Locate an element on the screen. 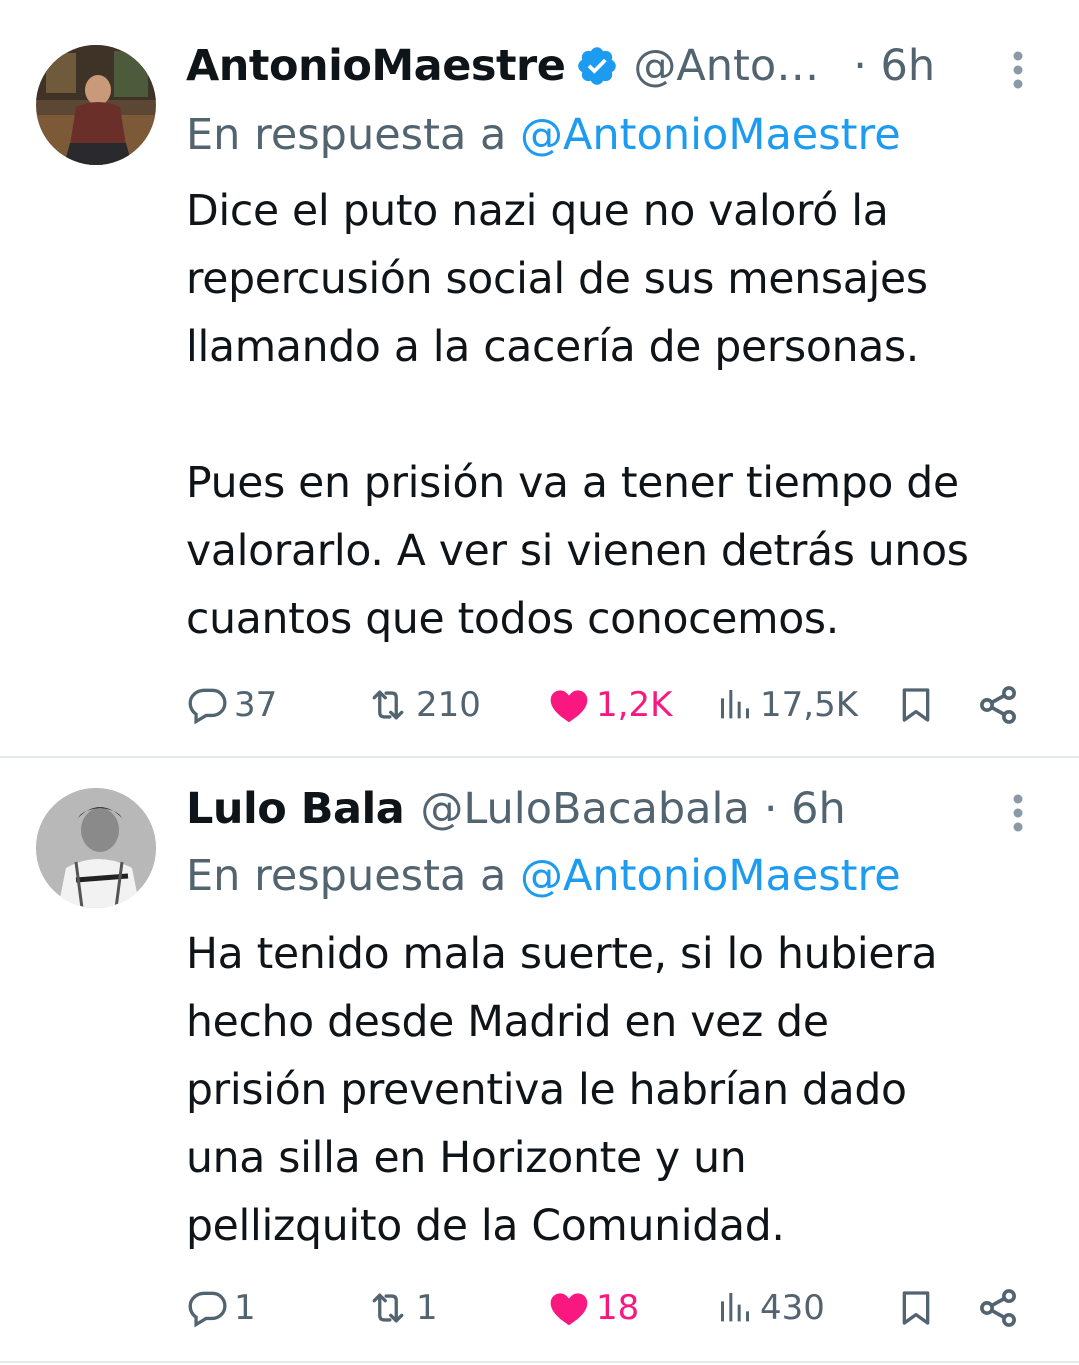 This screenshot has width=1079, height=1365. author-name: Lulo Bala is located at coordinates (295, 809).